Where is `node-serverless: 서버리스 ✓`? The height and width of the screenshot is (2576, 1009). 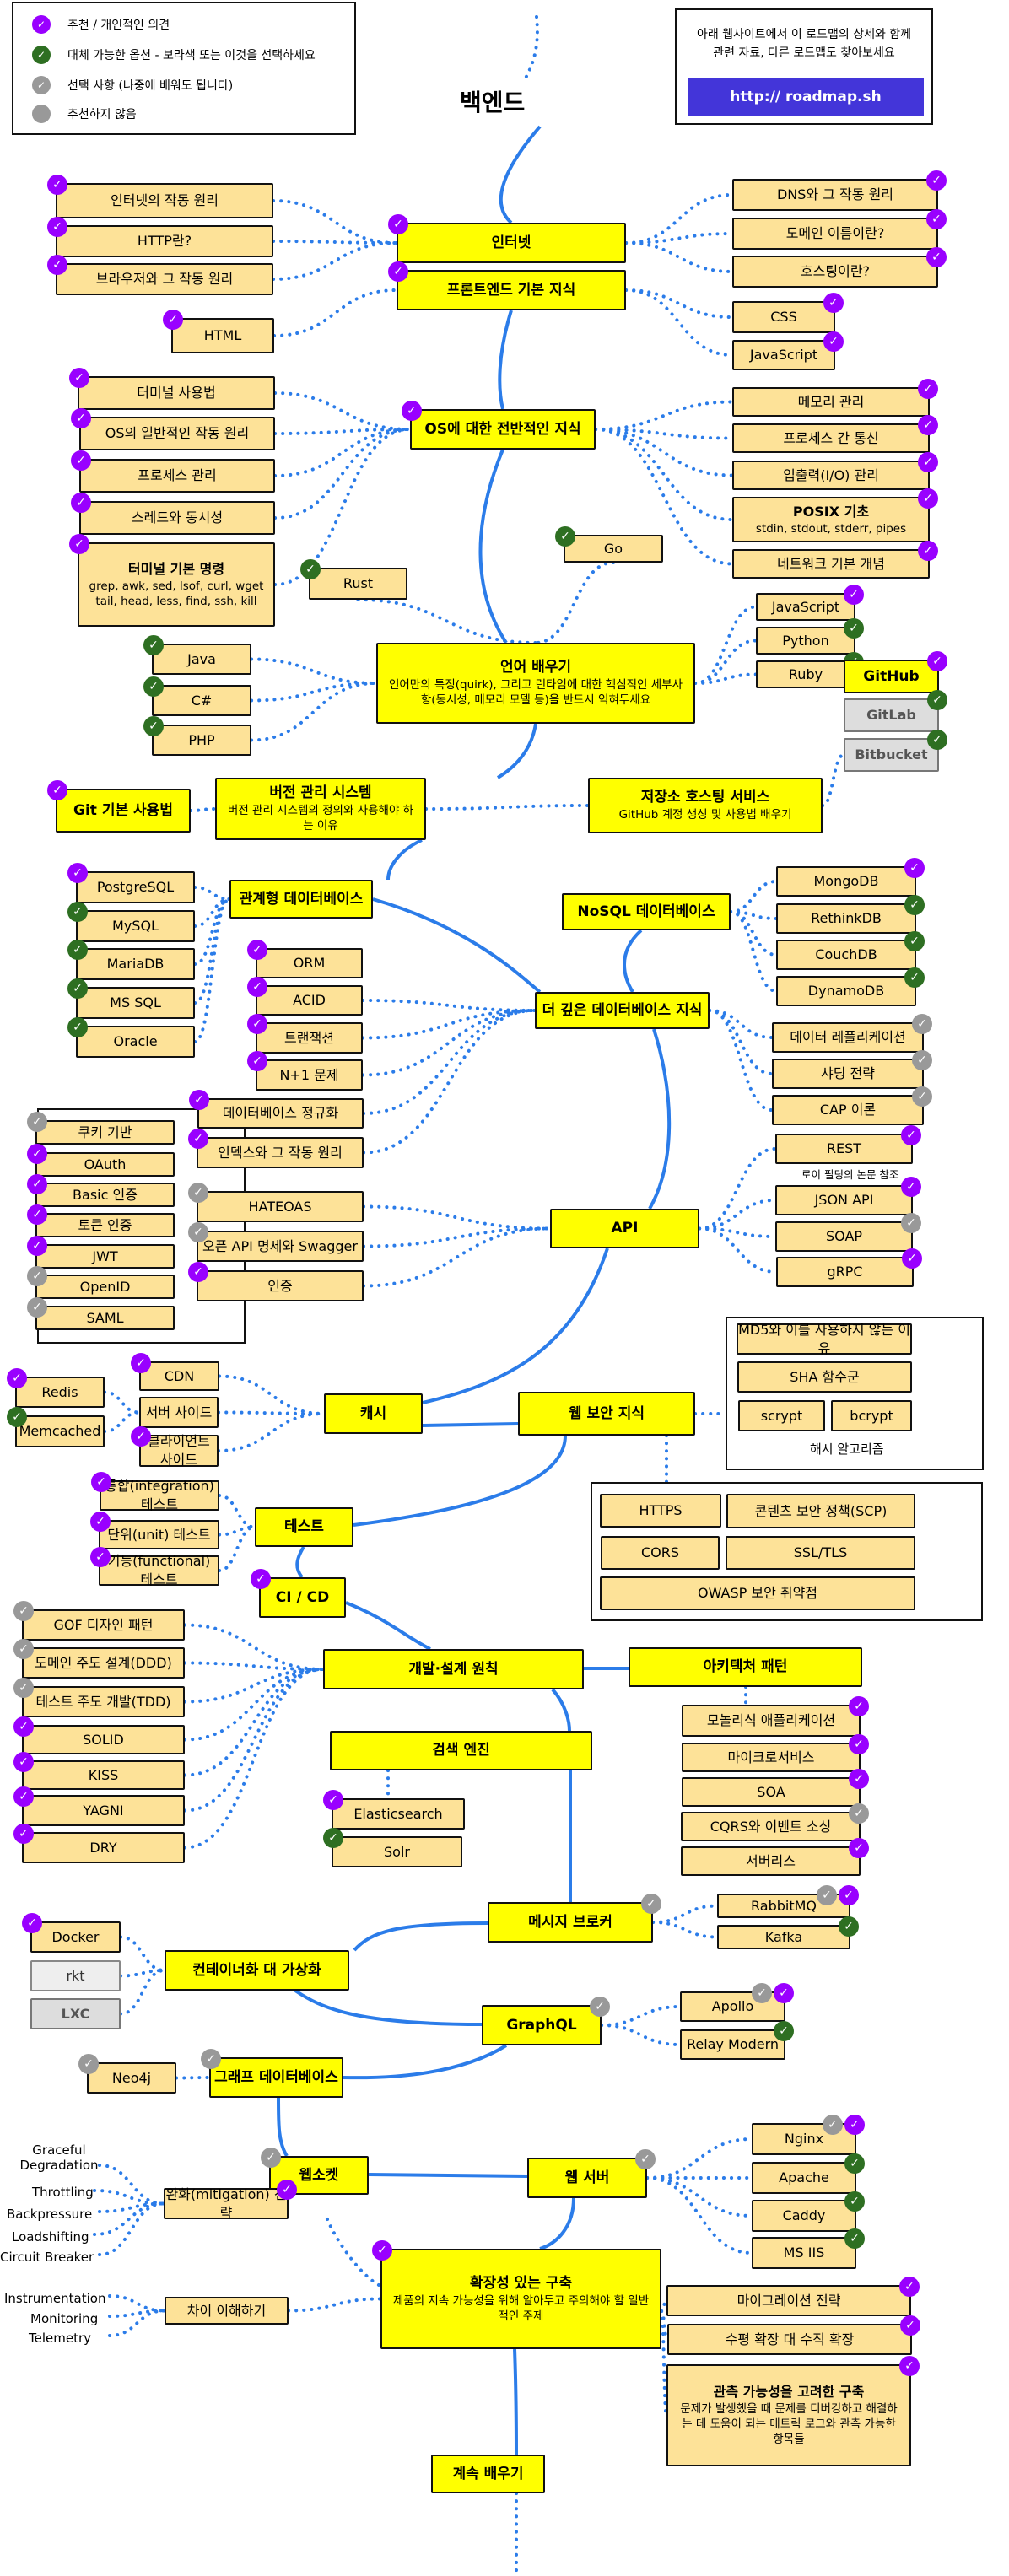 node-serverless: 서버리스 ✓ is located at coordinates (775, 1857).